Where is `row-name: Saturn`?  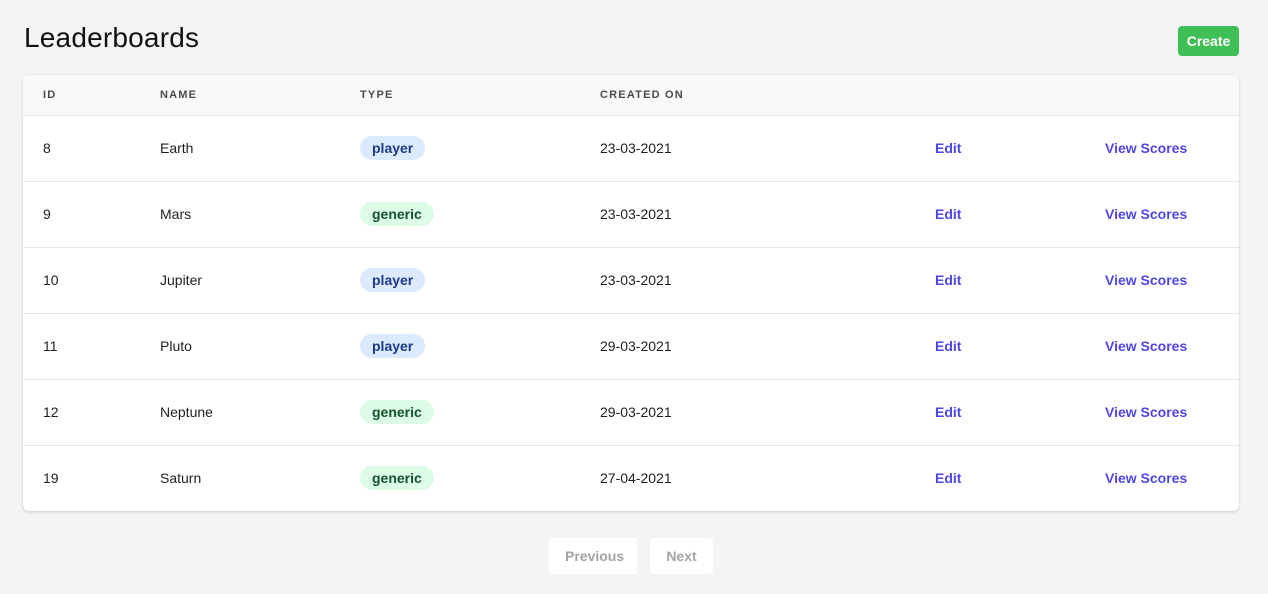
row-name: Saturn is located at coordinates (260, 477).